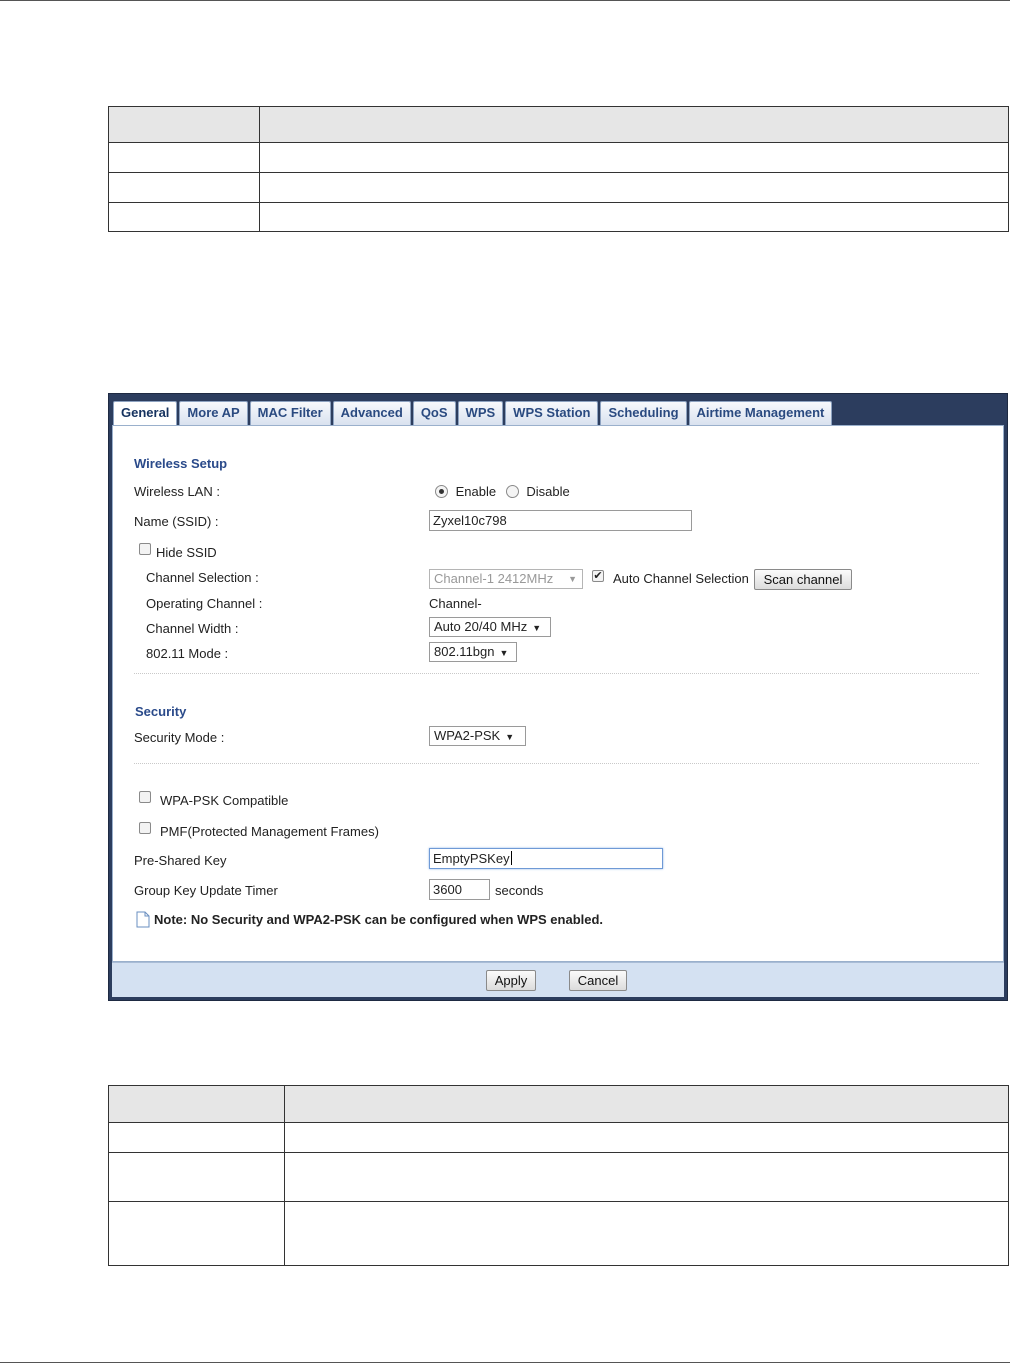 The image size is (1010, 1364). Describe the element at coordinates (546, 858) in the screenshot. I see `psk-input: EmptyPSKey` at that location.